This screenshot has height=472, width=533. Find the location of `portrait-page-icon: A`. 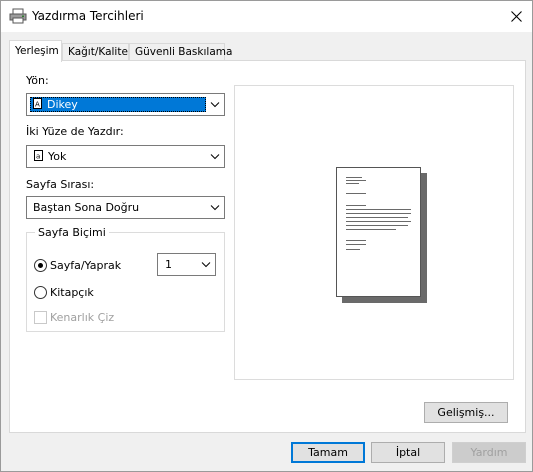

portrait-page-icon: A is located at coordinates (37, 103).